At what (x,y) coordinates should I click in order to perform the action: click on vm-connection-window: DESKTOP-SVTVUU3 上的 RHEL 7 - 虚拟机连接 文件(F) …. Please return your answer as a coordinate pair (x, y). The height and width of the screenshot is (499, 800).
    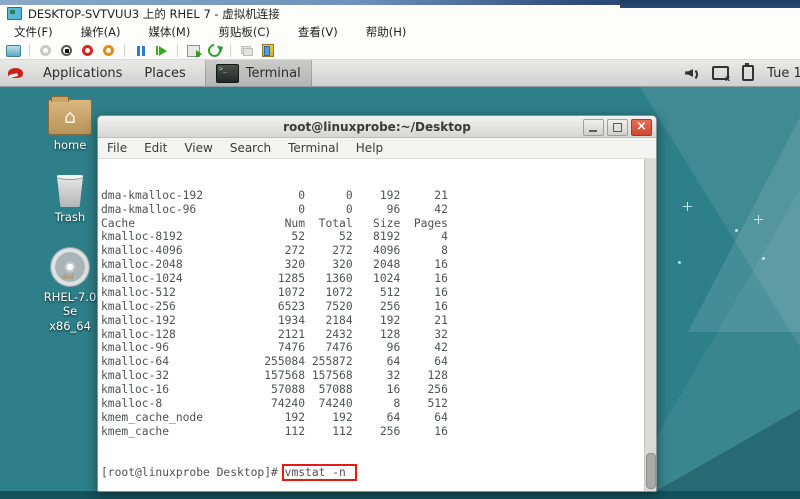
    Looking at the image, I should click on (400, 30).